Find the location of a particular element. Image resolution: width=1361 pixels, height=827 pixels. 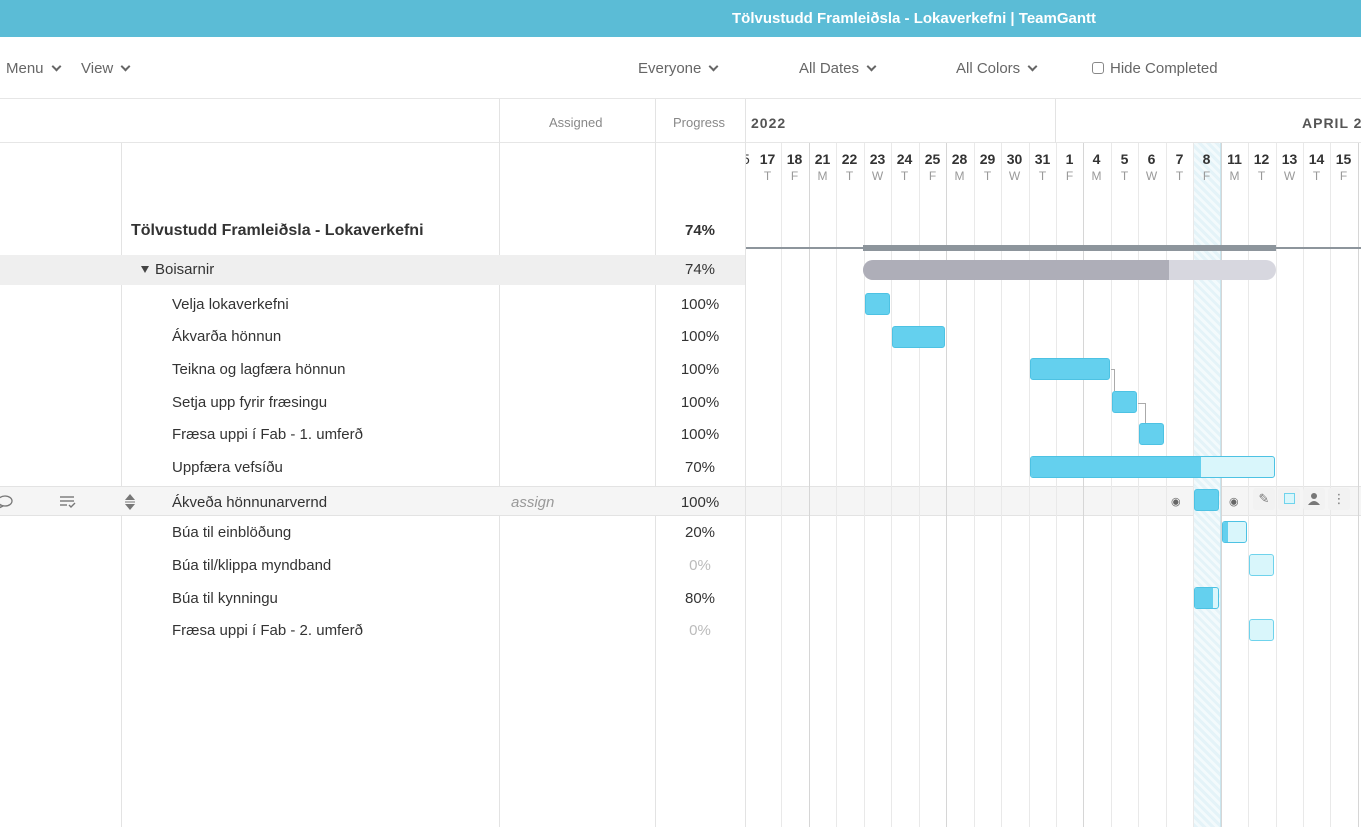

day-label: 30 W is located at coordinates (1014, 167).